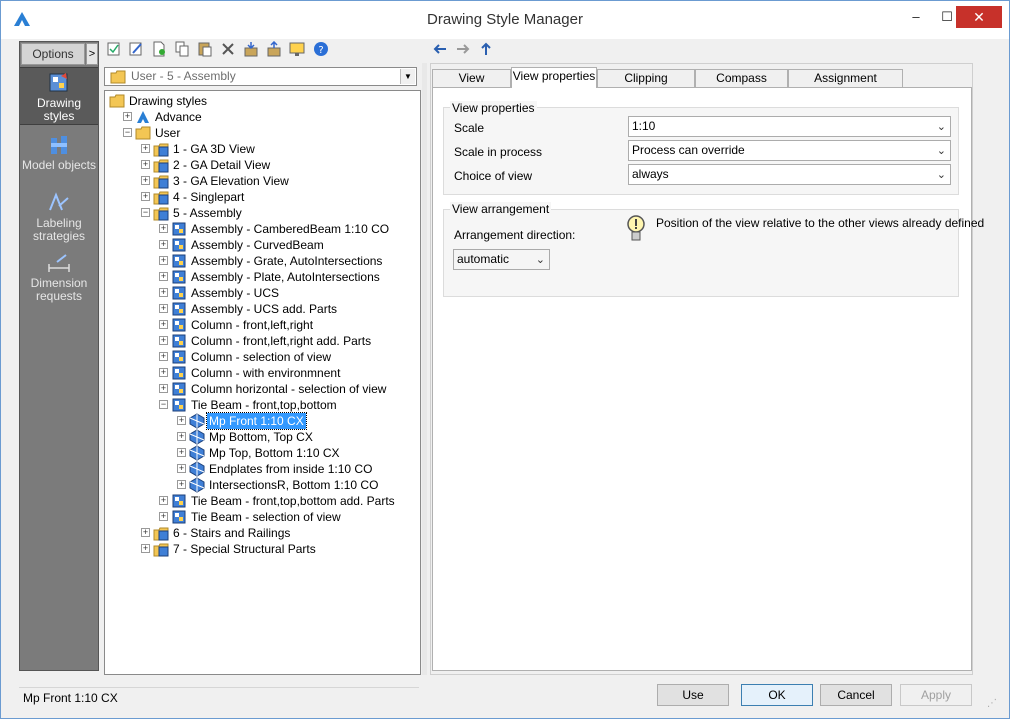 The width and height of the screenshot is (1010, 719). Describe the element at coordinates (741, 85) in the screenshot. I see `tab-compass-position: Compass position` at that location.